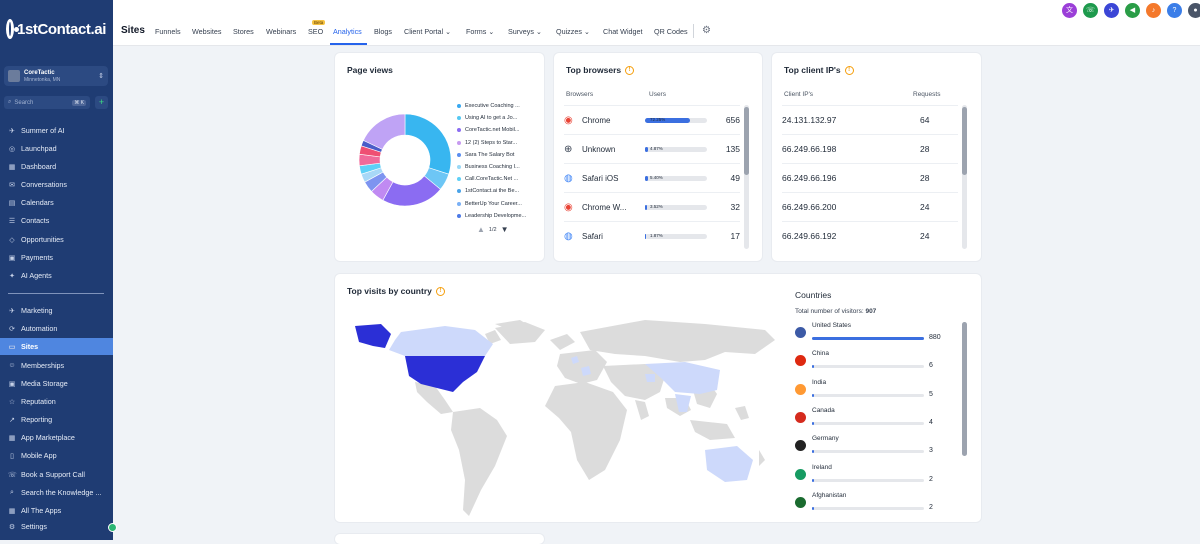 The width and height of the screenshot is (1200, 544). I want to click on browser-share-fill, so click(646, 236).